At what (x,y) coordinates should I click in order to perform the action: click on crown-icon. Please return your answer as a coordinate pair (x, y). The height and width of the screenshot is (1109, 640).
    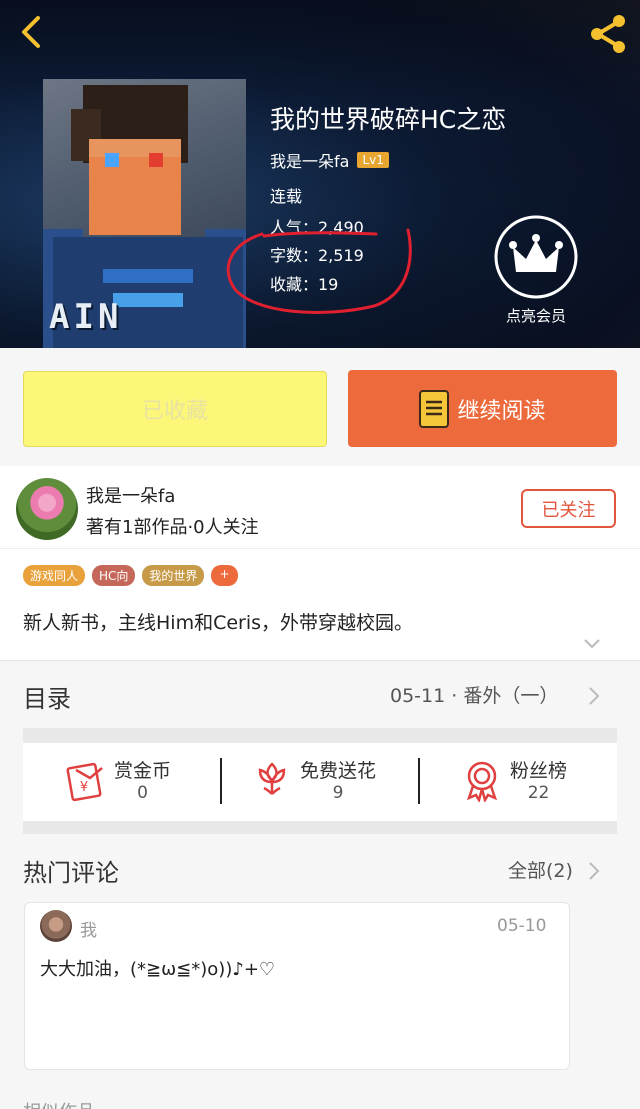
    Looking at the image, I should click on (536, 257).